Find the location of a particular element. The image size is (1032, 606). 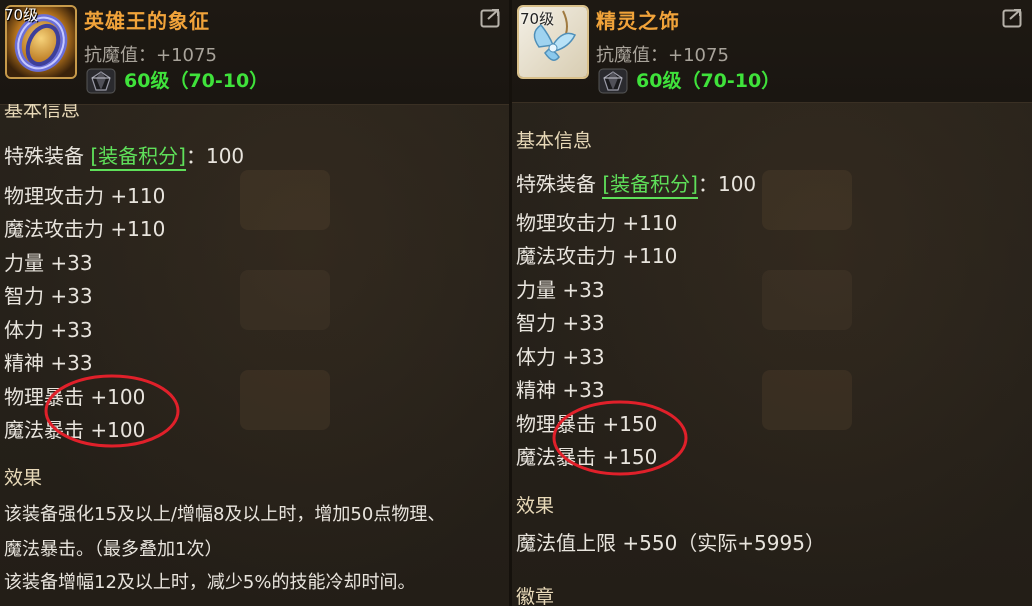

item-name: 精灵之饰 is located at coordinates (638, 21).